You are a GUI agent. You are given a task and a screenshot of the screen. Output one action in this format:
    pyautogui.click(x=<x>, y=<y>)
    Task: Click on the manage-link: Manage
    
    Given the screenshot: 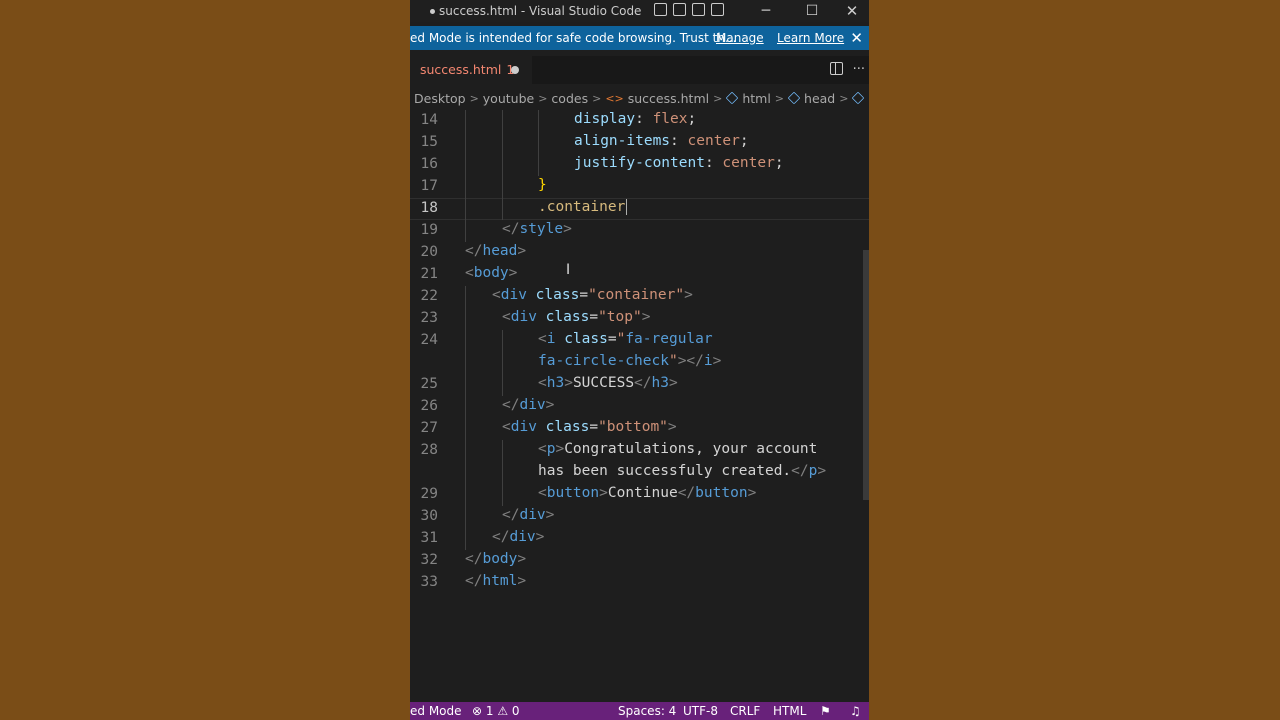 What is the action you would take?
    pyautogui.click(x=740, y=38)
    